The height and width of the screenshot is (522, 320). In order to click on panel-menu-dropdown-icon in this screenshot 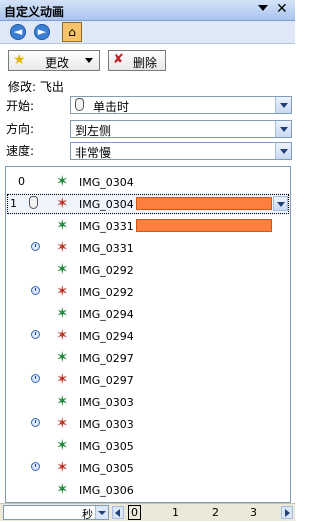, I will do `click(263, 8)`.